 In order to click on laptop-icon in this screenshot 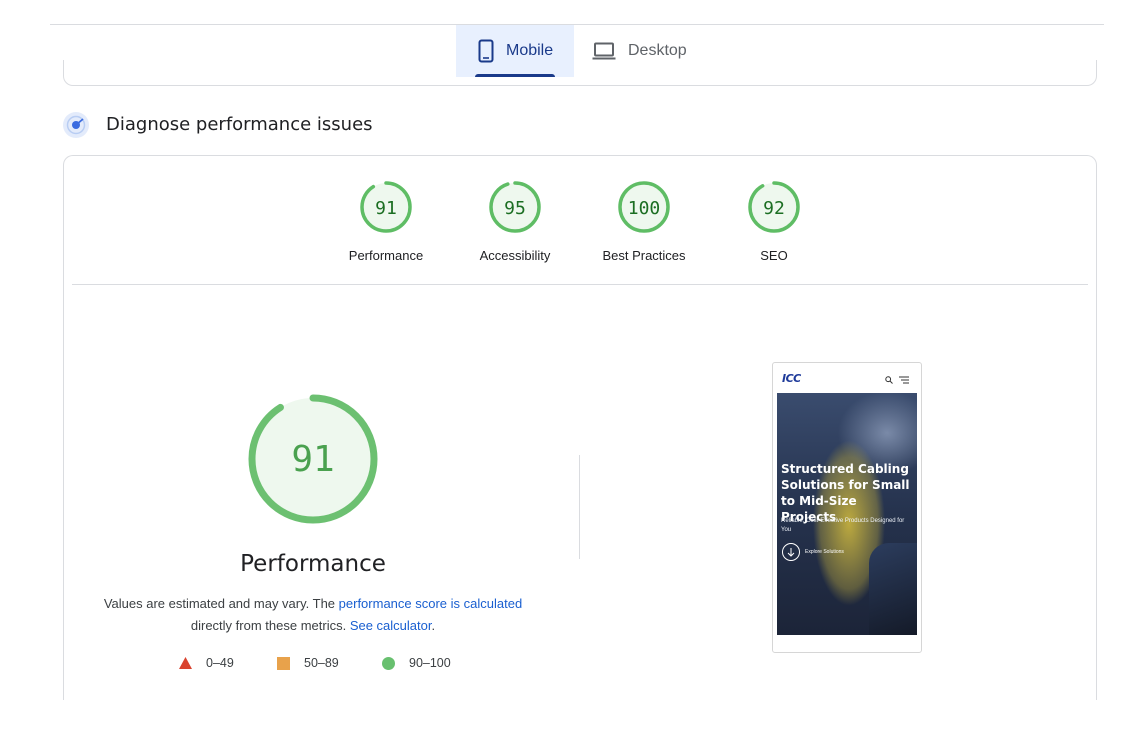, I will do `click(604, 51)`.